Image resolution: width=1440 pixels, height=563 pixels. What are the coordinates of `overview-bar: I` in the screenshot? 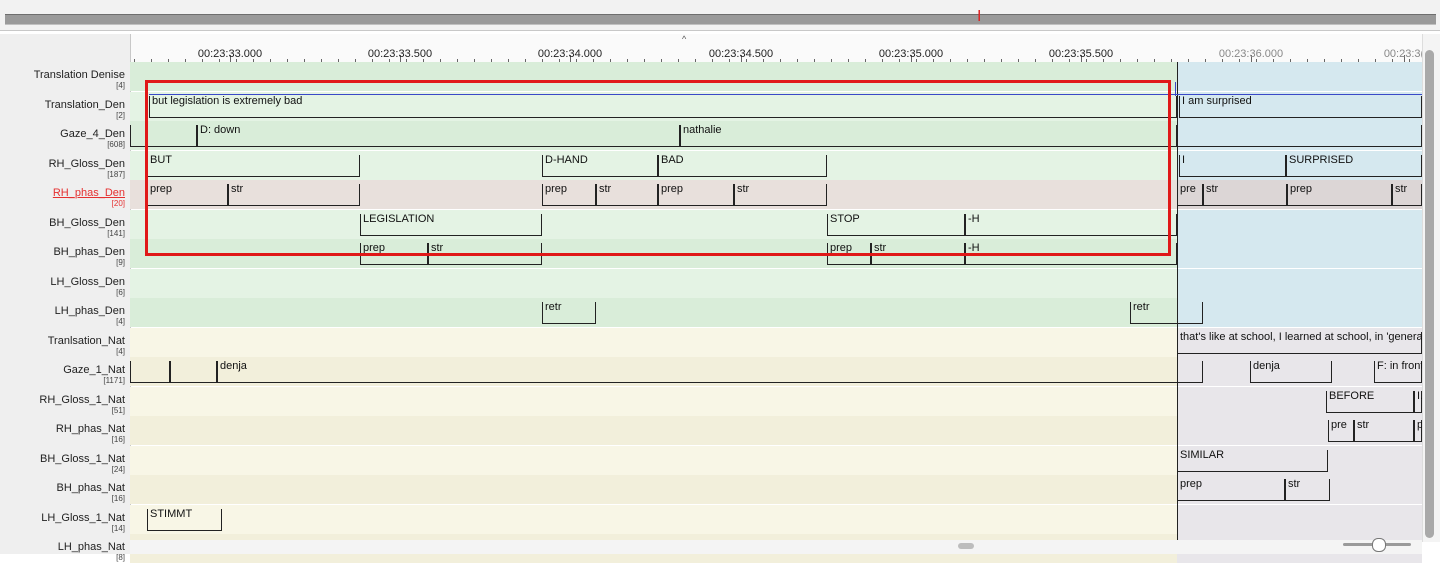 It's located at (720, 15).